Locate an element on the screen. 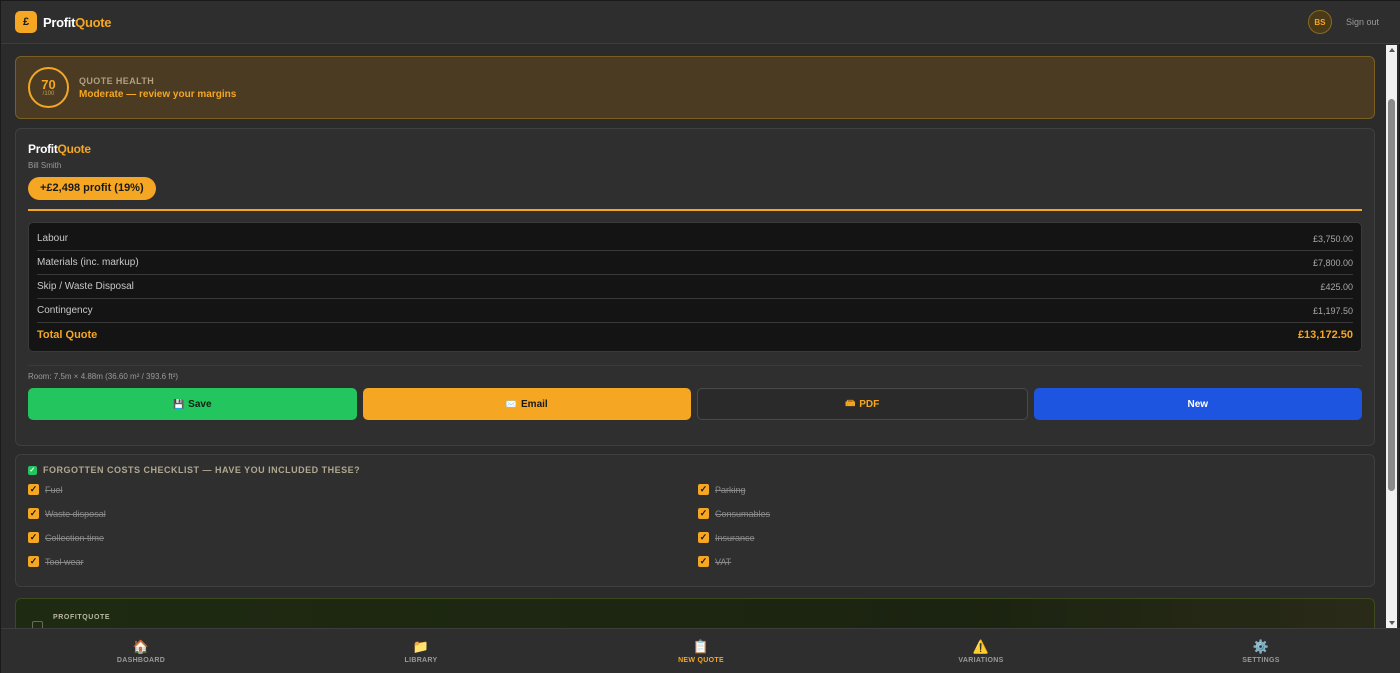 This screenshot has height=673, width=1400. top-bar: £ ProfitQuote BS Sign out is located at coordinates (700, 22).